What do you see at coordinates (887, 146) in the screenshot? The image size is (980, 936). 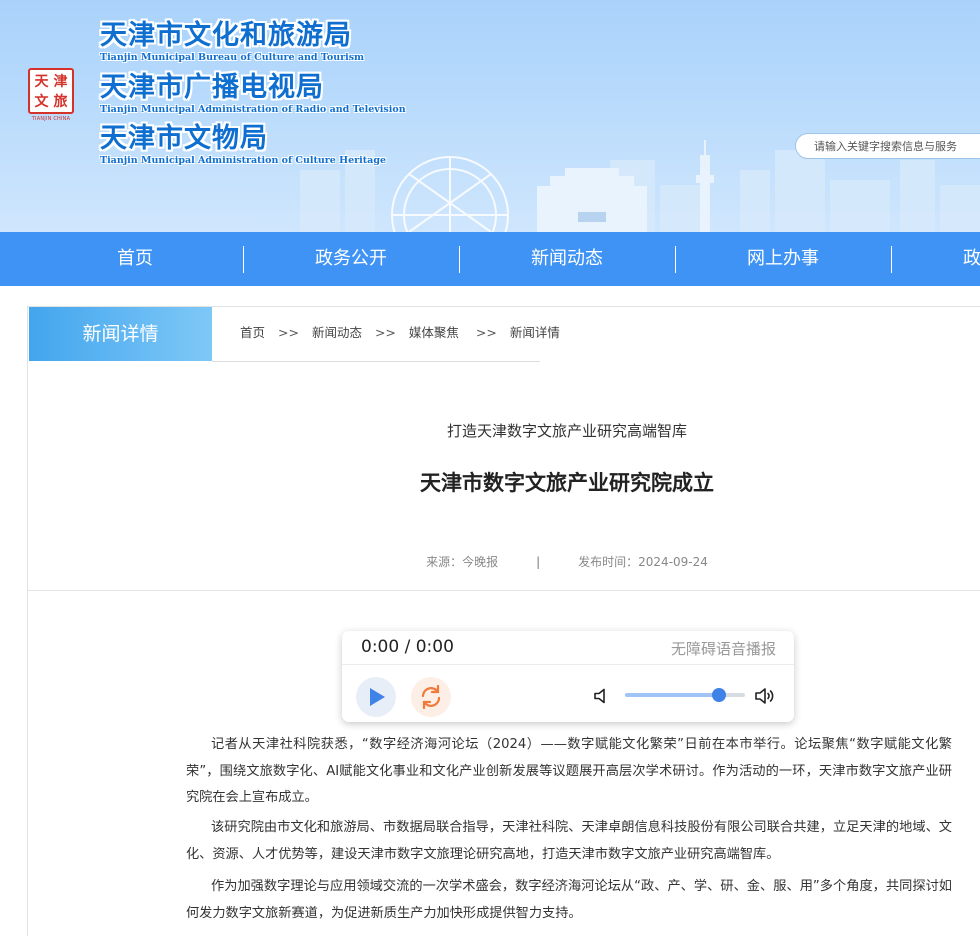 I see `search-input` at bounding box center [887, 146].